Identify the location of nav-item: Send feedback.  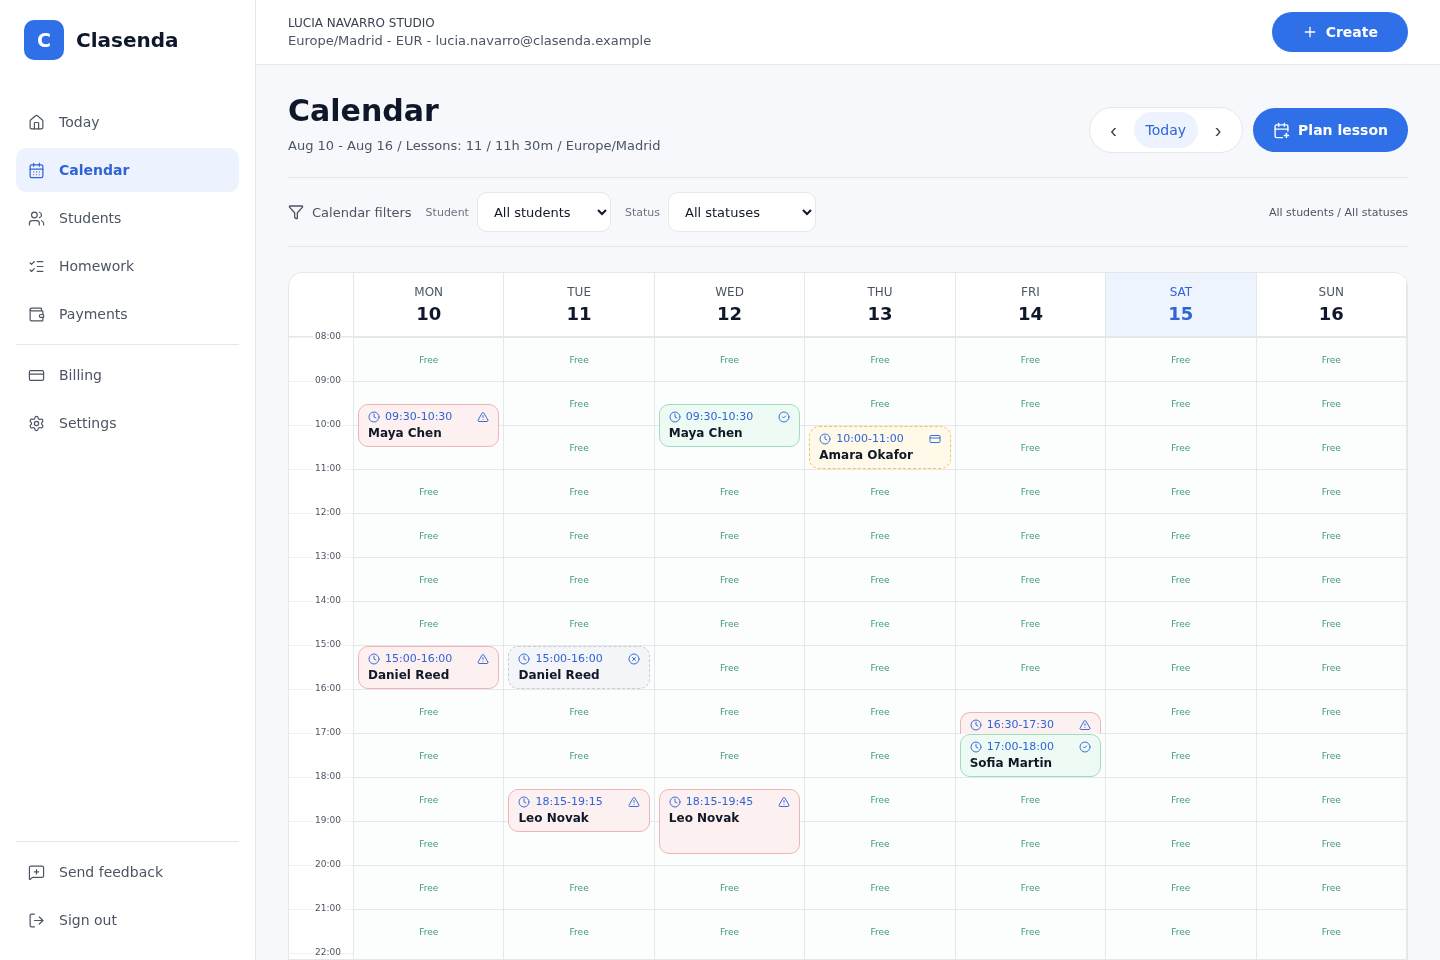
(127, 872).